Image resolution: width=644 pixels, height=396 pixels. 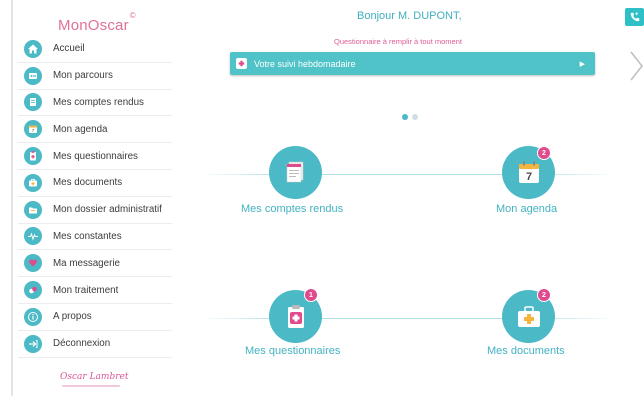 I want to click on carousel-dot-active, so click(x=405, y=117).